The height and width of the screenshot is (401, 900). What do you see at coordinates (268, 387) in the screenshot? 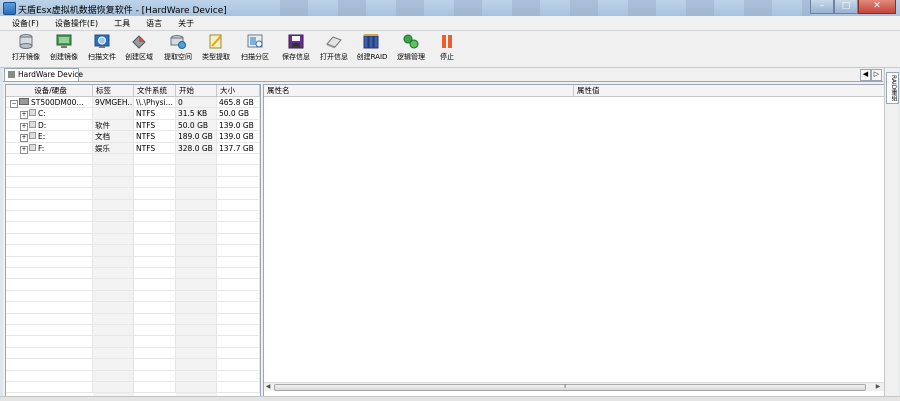
I see `scroll-left-arrow-icon: ◀` at bounding box center [268, 387].